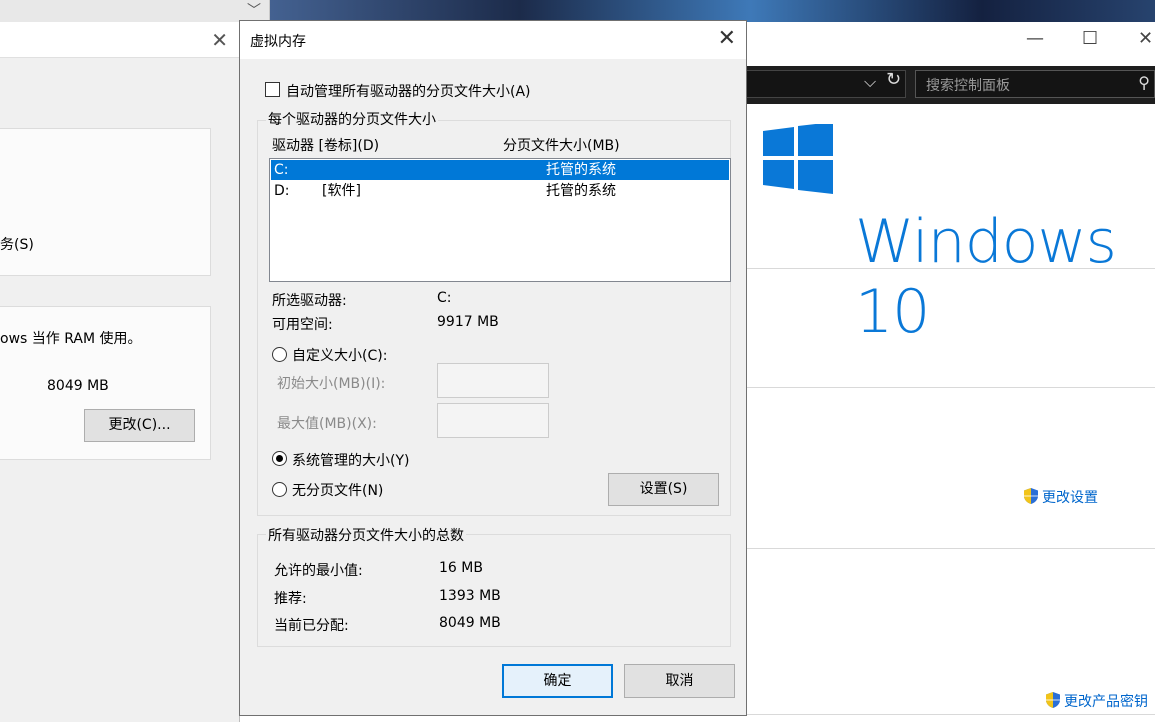 Image resolution: width=1155 pixels, height=722 pixels. Describe the element at coordinates (327, 424) in the screenshot. I see `max-size-label: 最大值(MB)(X):` at that location.